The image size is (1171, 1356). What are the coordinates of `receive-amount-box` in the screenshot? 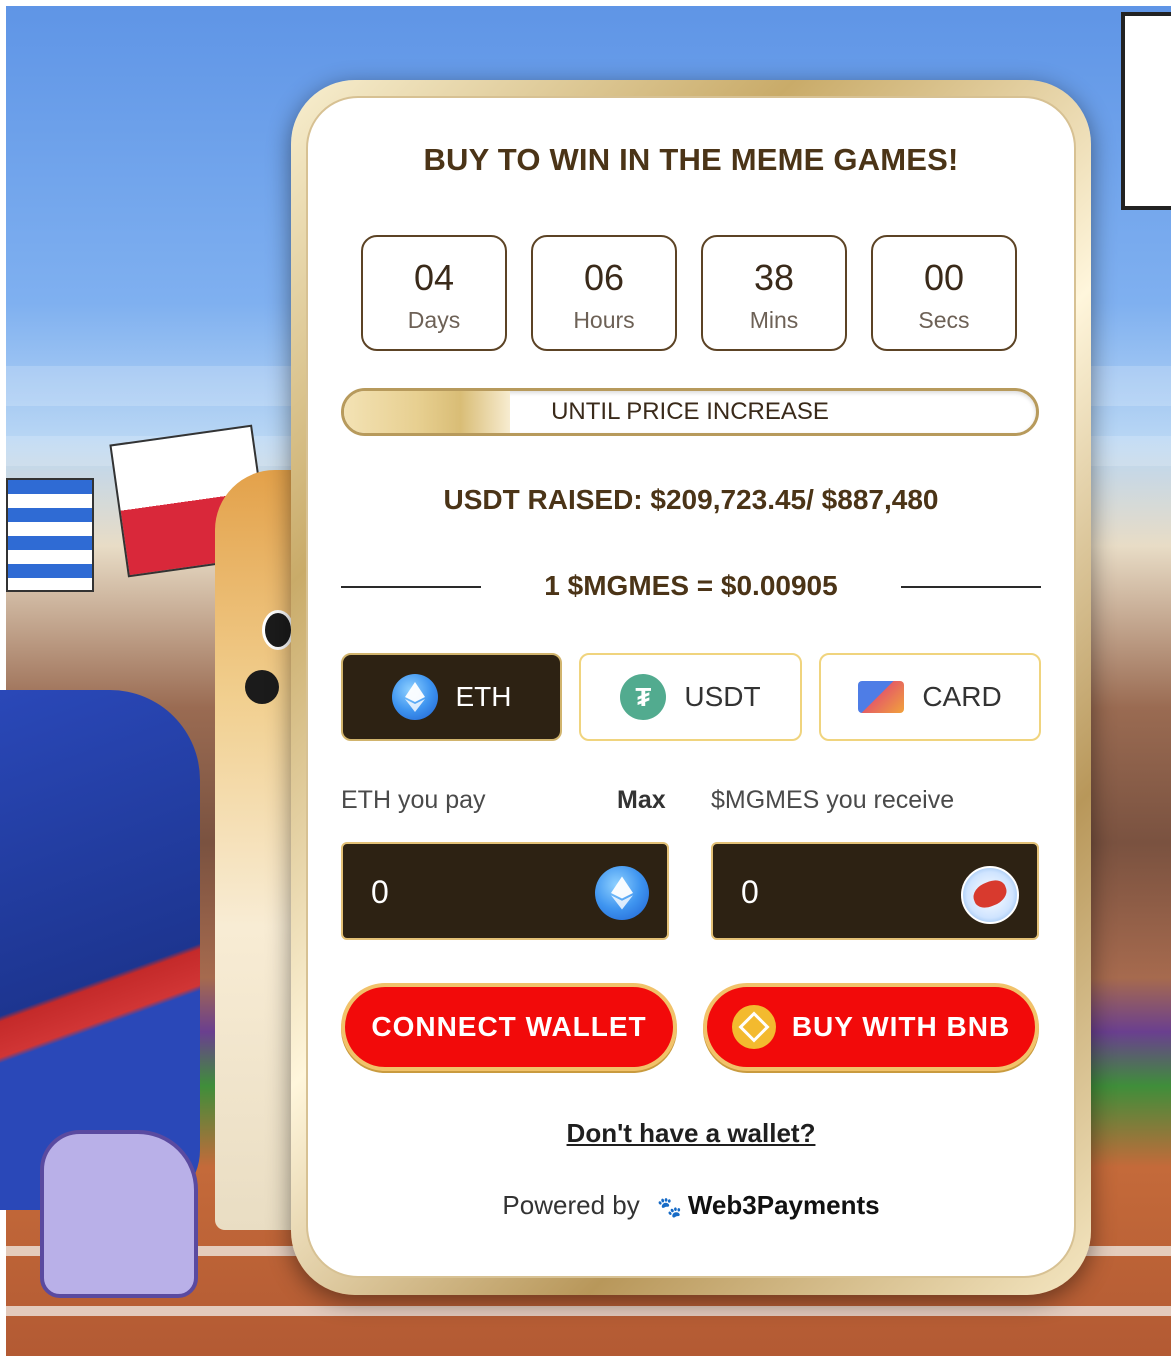 It's located at (875, 891).